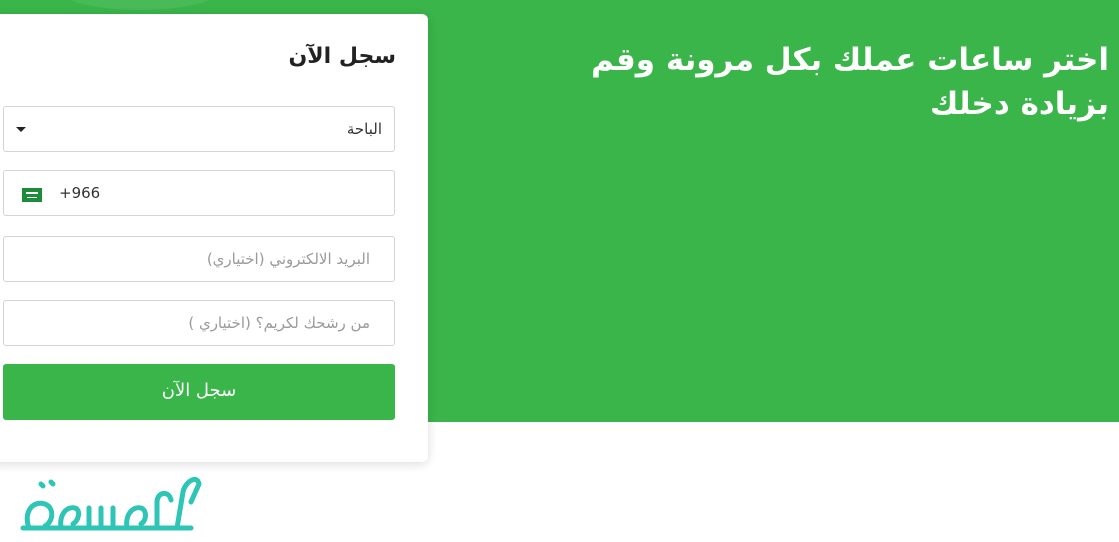 This screenshot has width=1119, height=542. Describe the element at coordinates (199, 392) in the screenshot. I see `register-button: سجل الآن` at that location.